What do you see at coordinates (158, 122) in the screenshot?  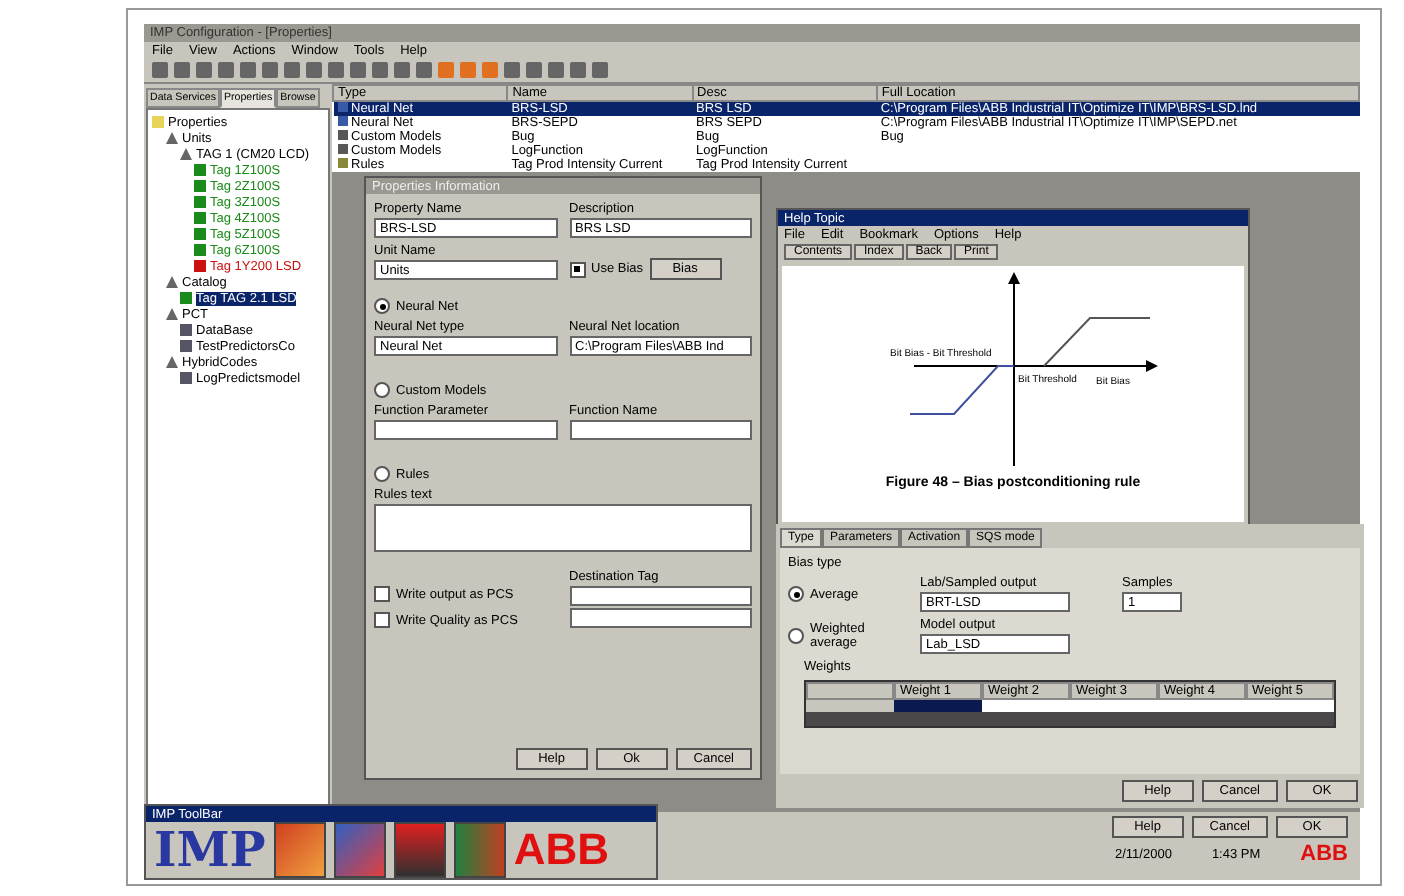 I see `folder-icon` at bounding box center [158, 122].